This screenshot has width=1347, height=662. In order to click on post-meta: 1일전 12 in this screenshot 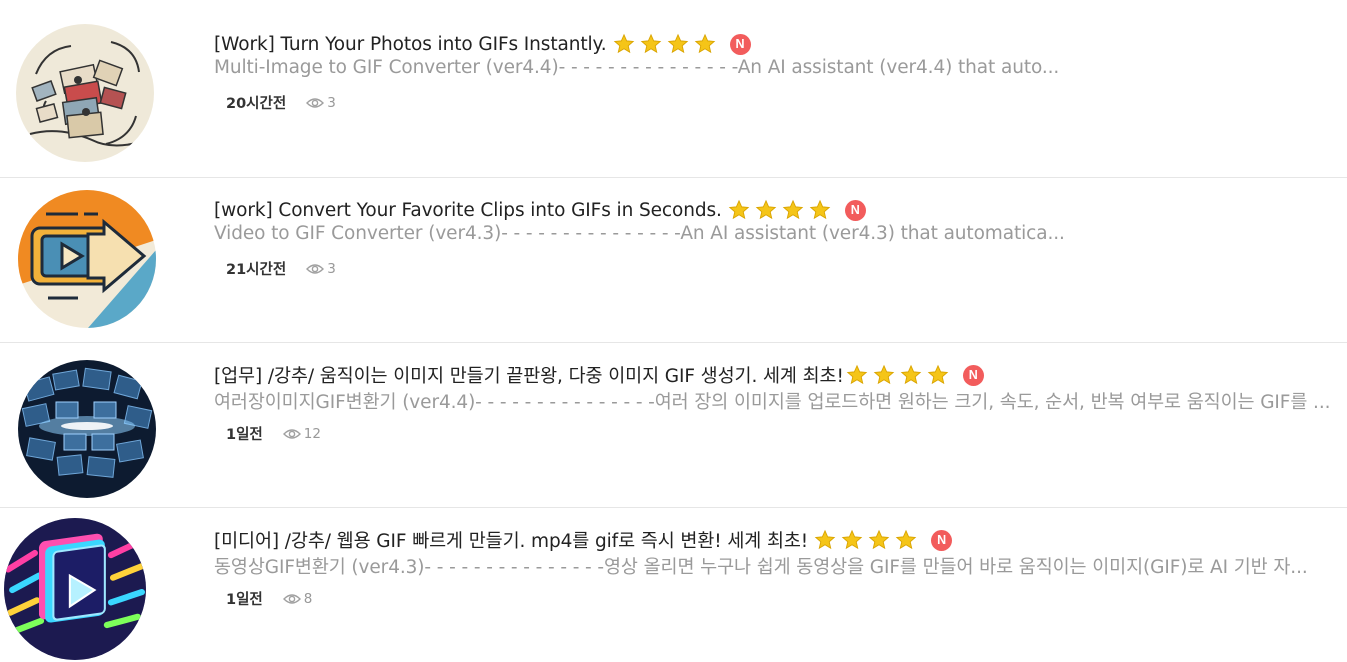, I will do `click(273, 433)`.